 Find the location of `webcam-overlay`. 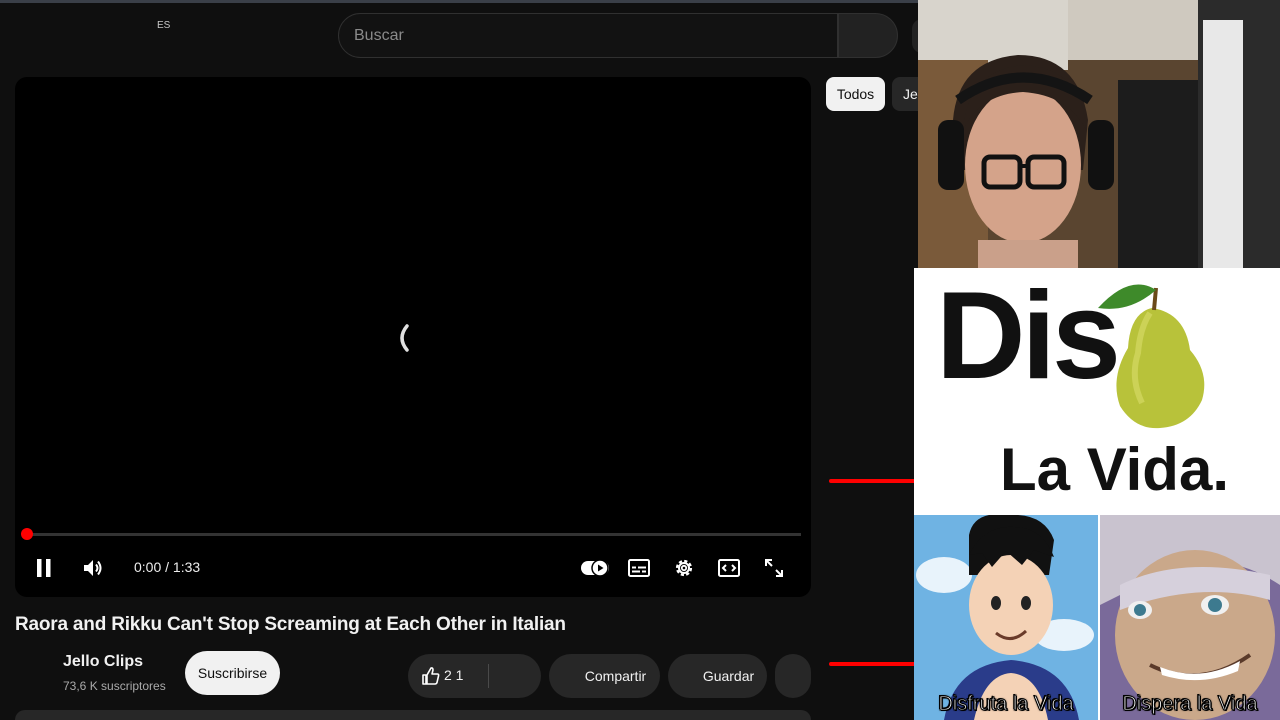

webcam-overlay is located at coordinates (1099, 134).